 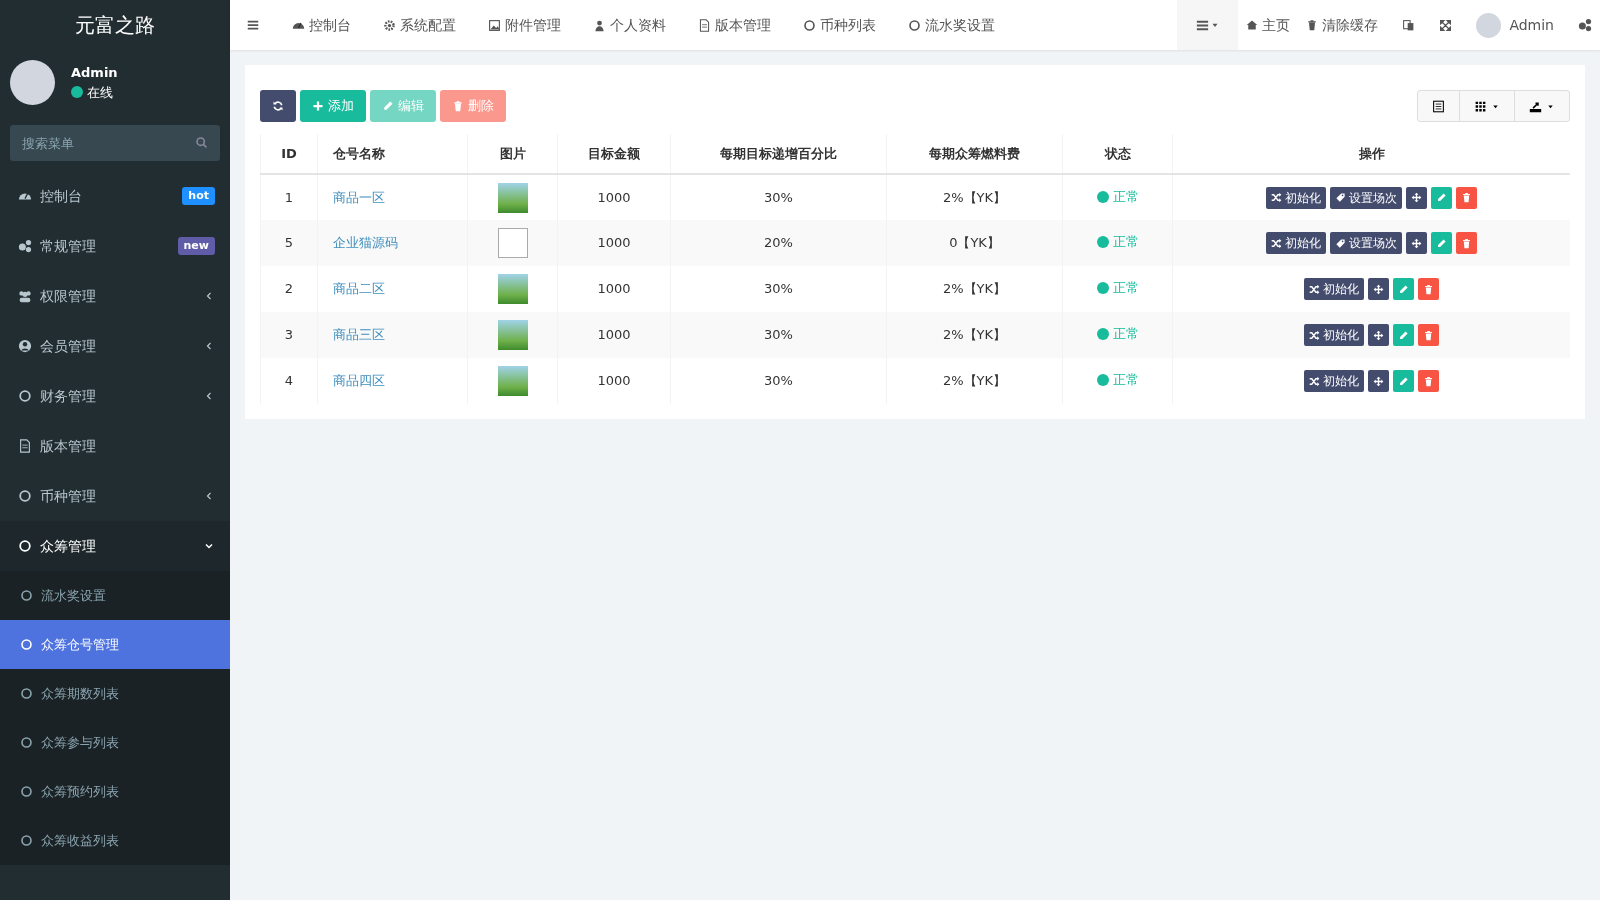 I want to click on nav-link: 主页, so click(x=1268, y=25).